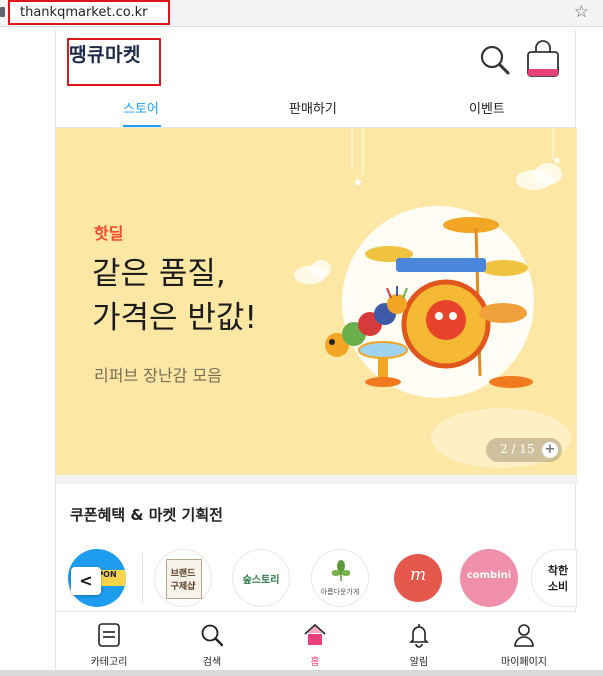  Describe the element at coordinates (341, 570) in the screenshot. I see `leaf-icon` at that location.